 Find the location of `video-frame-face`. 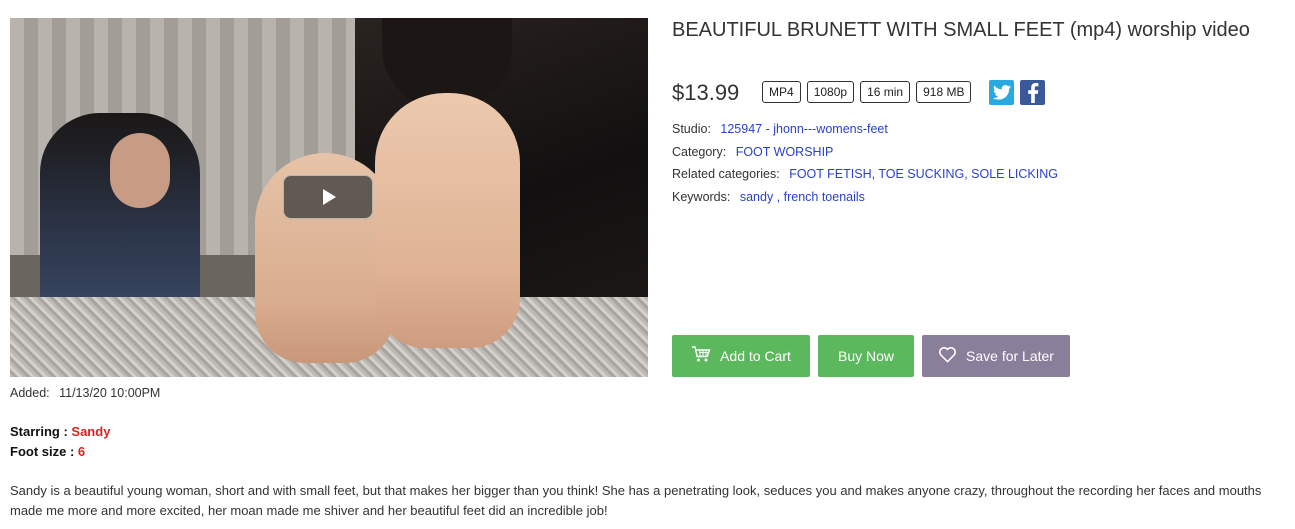

video-frame-face is located at coordinates (140, 170).